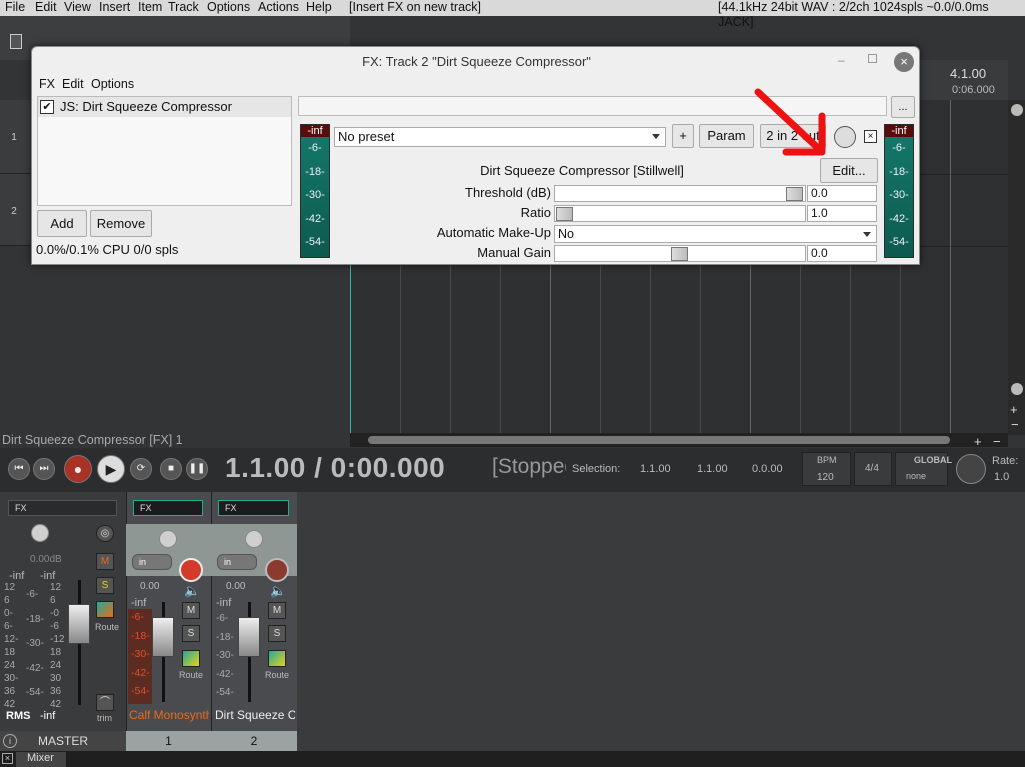 The width and height of the screenshot is (1025, 767). I want to click on master-route-icon, so click(105, 609).